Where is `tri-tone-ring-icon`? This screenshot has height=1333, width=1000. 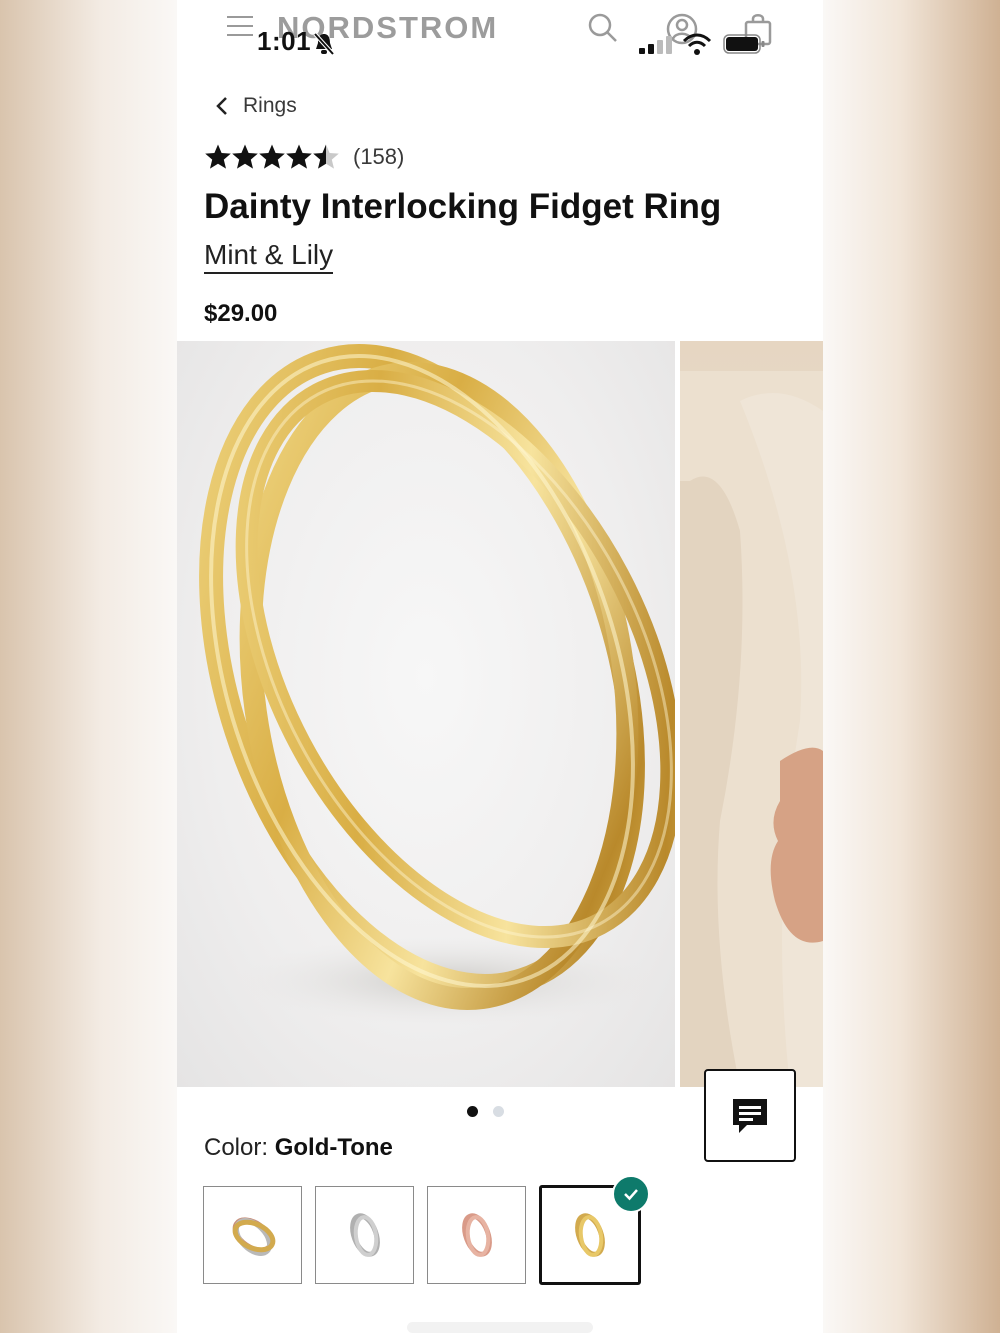
tri-tone-ring-icon is located at coordinates (253, 1236).